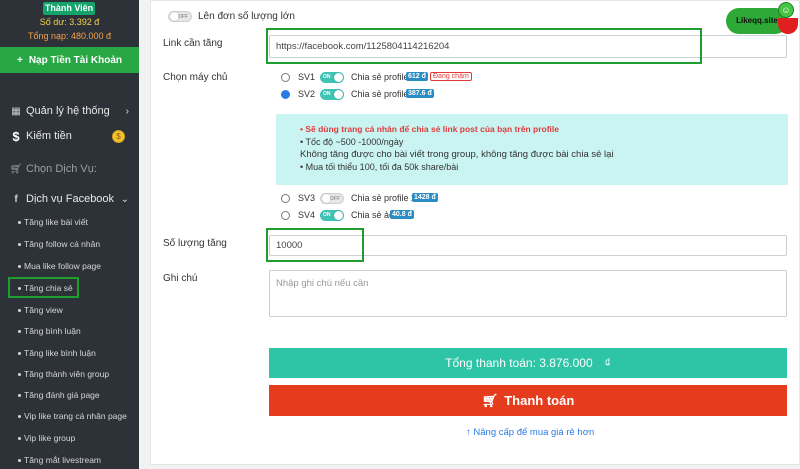 The image size is (800, 469). I want to click on balance-text: Số dư: 3.392 đ, so click(69, 22).